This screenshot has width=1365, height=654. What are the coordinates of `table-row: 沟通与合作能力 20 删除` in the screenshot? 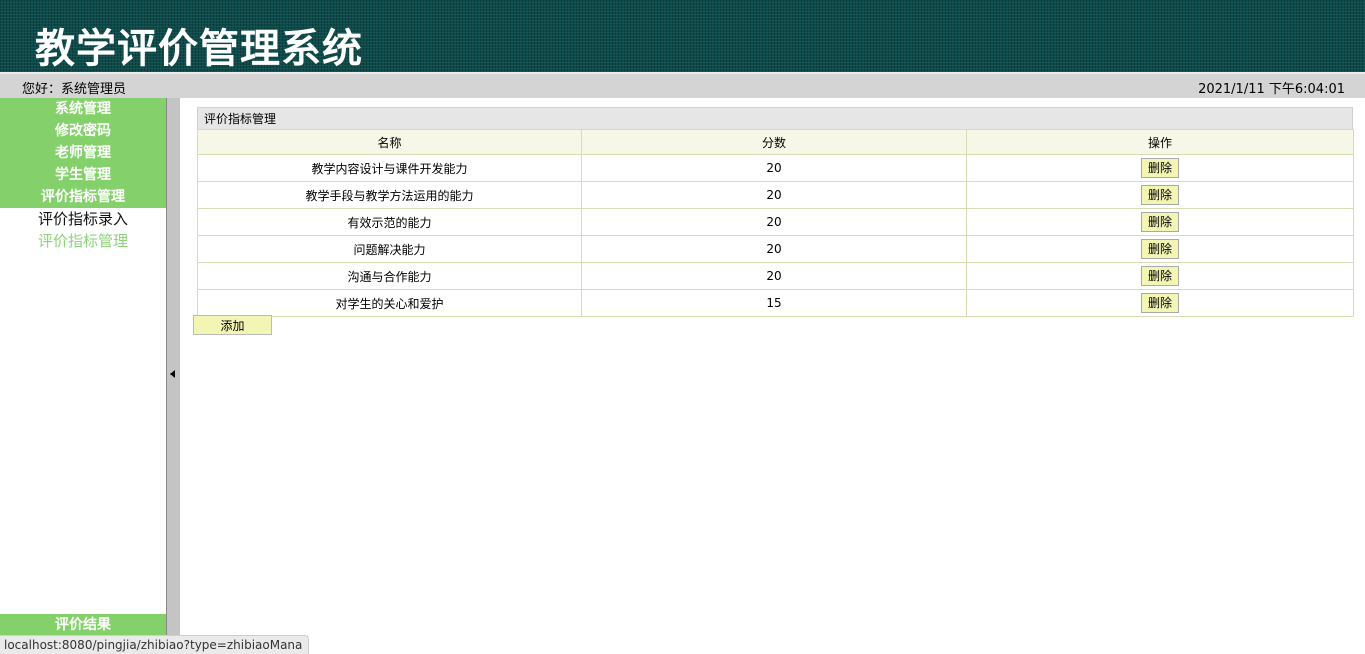 It's located at (775, 276).